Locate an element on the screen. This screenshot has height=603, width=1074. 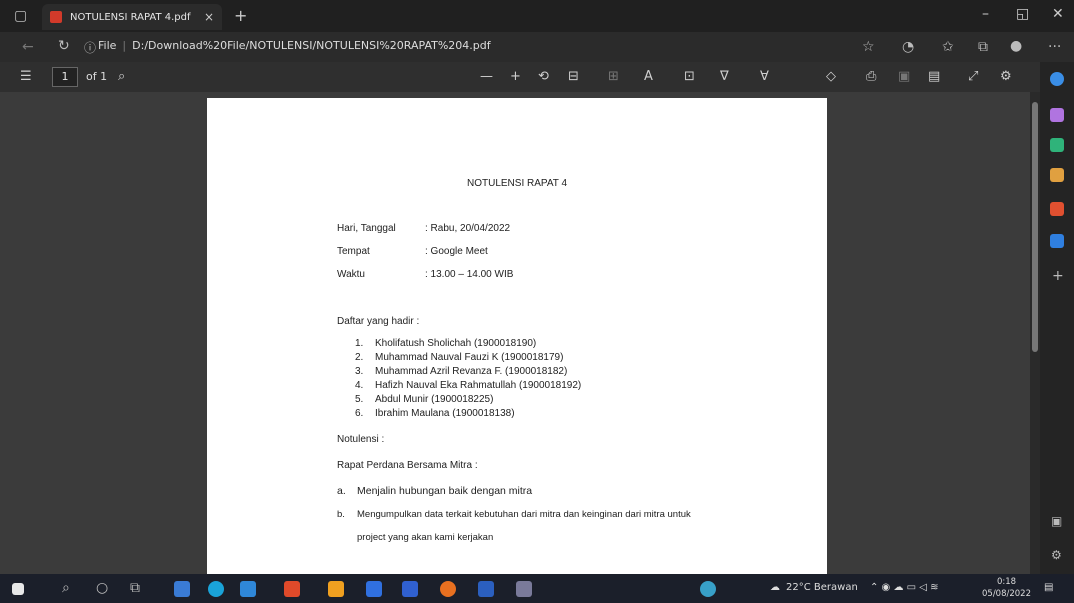
chrome-icon is located at coordinates (448, 589).